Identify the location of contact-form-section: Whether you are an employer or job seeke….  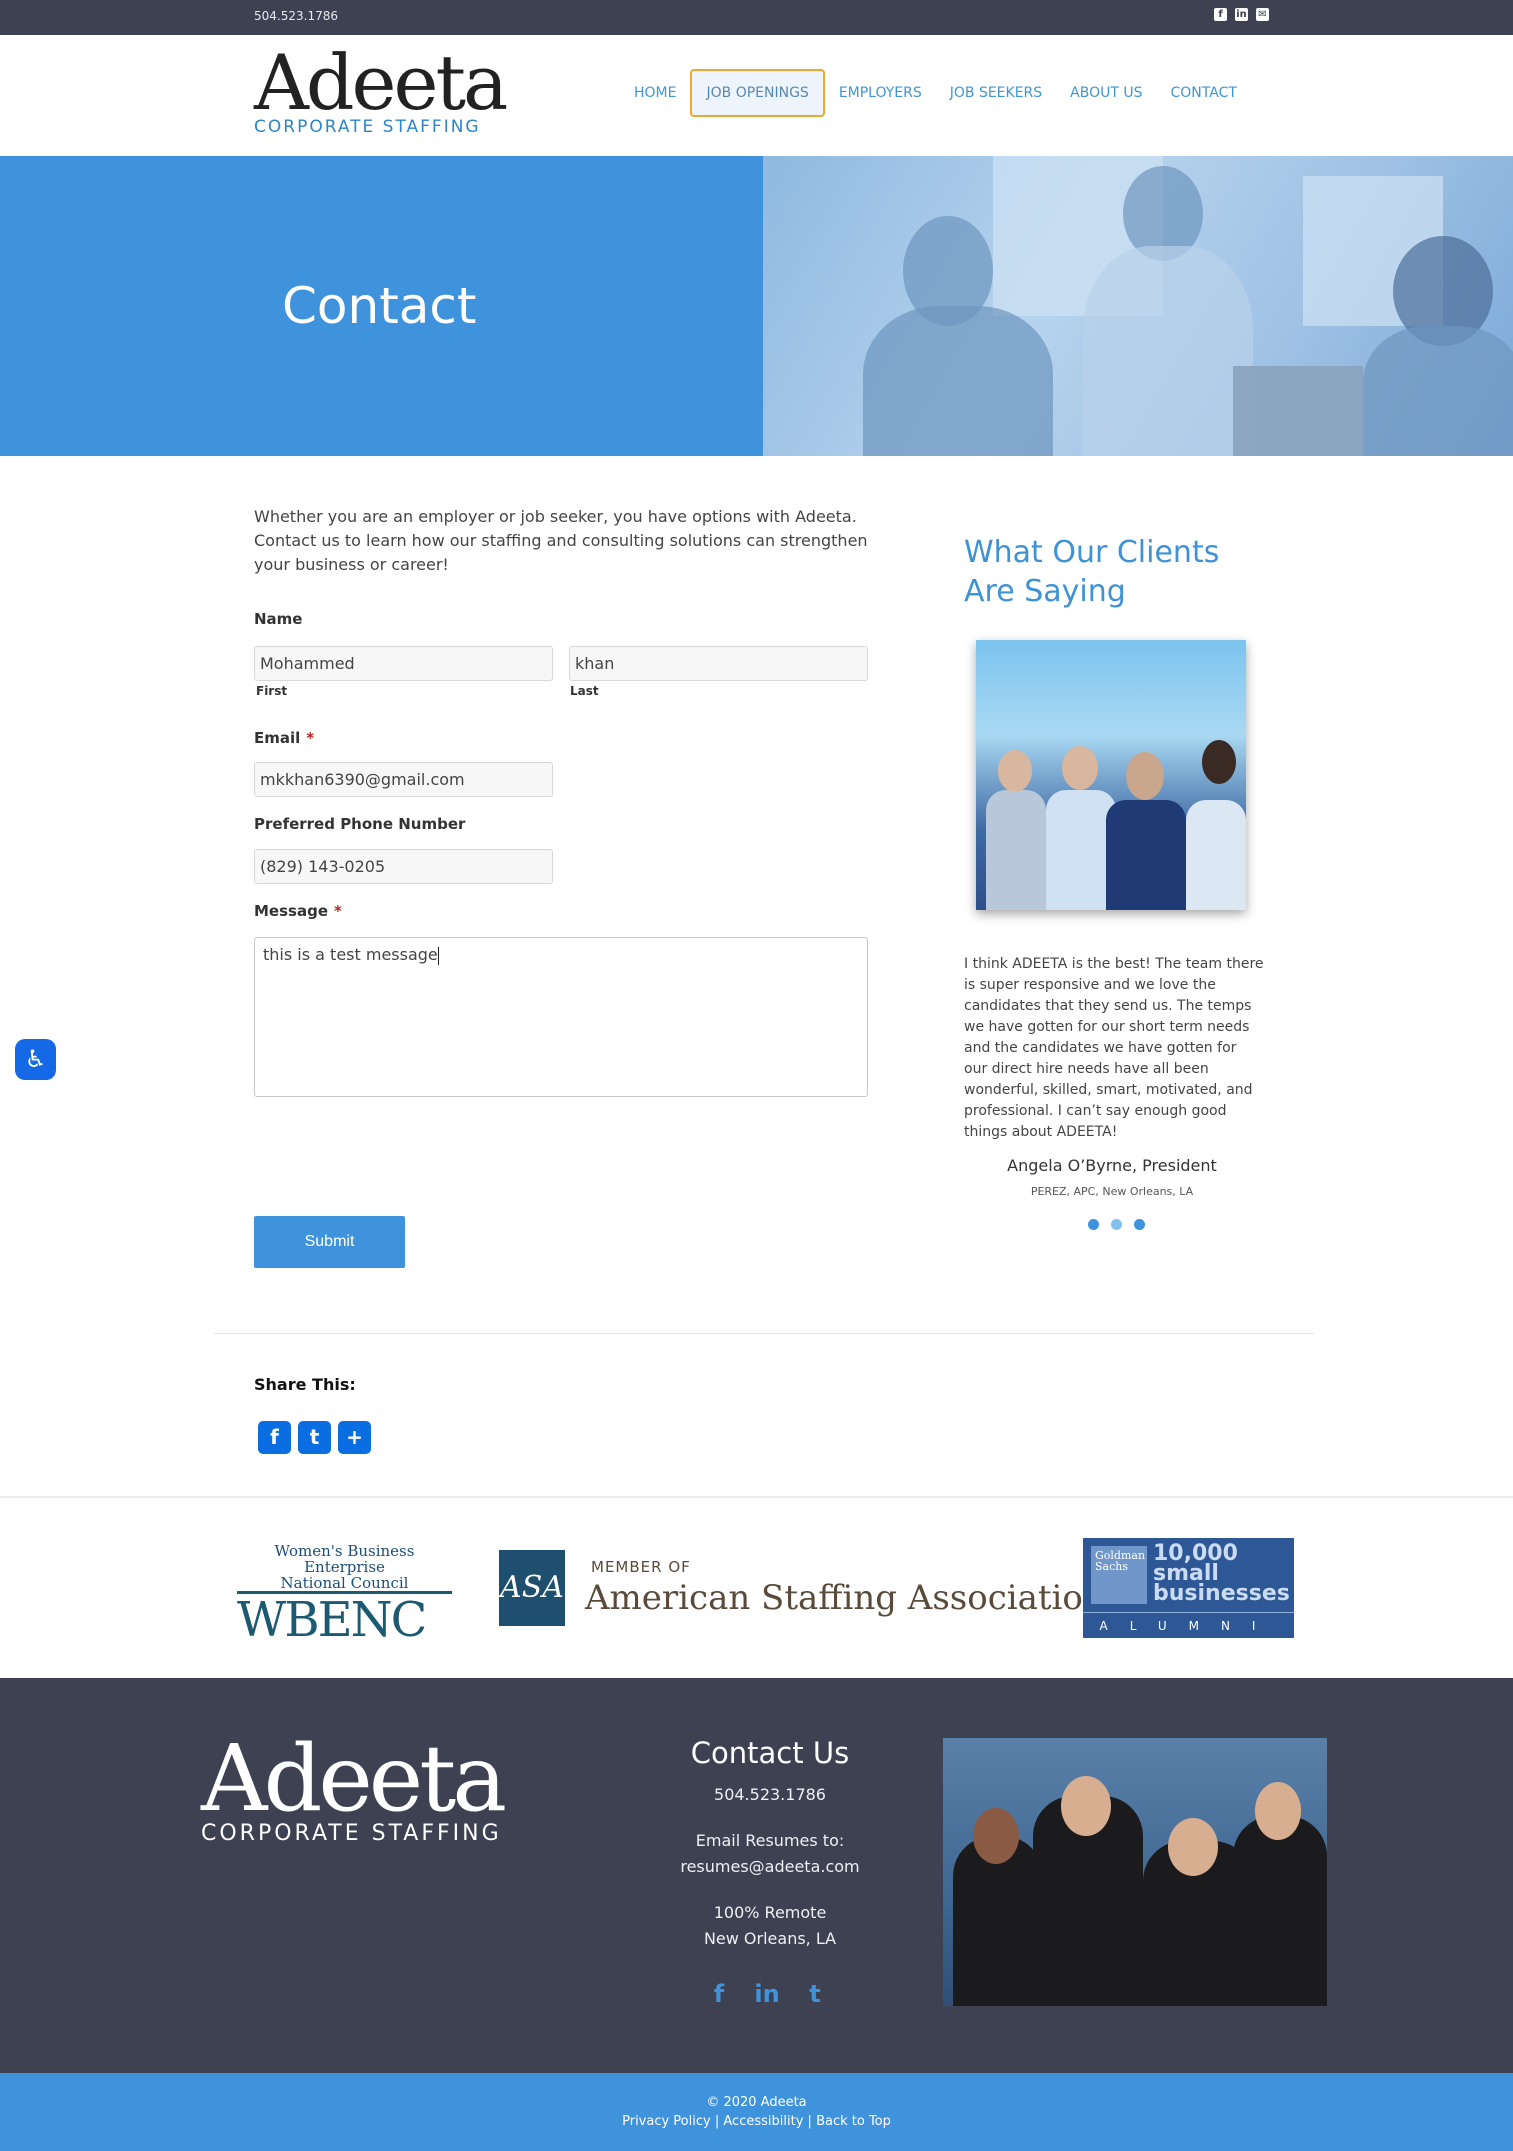
(561, 541).